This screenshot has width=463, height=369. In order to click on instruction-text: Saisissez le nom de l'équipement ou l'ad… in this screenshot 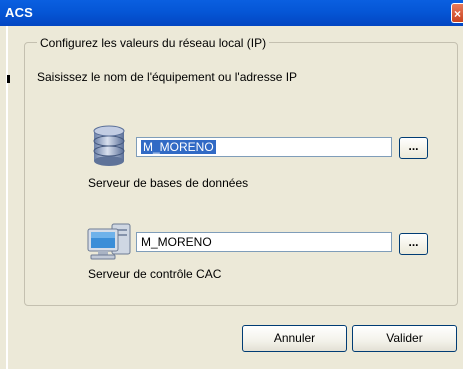, I will do `click(167, 77)`.